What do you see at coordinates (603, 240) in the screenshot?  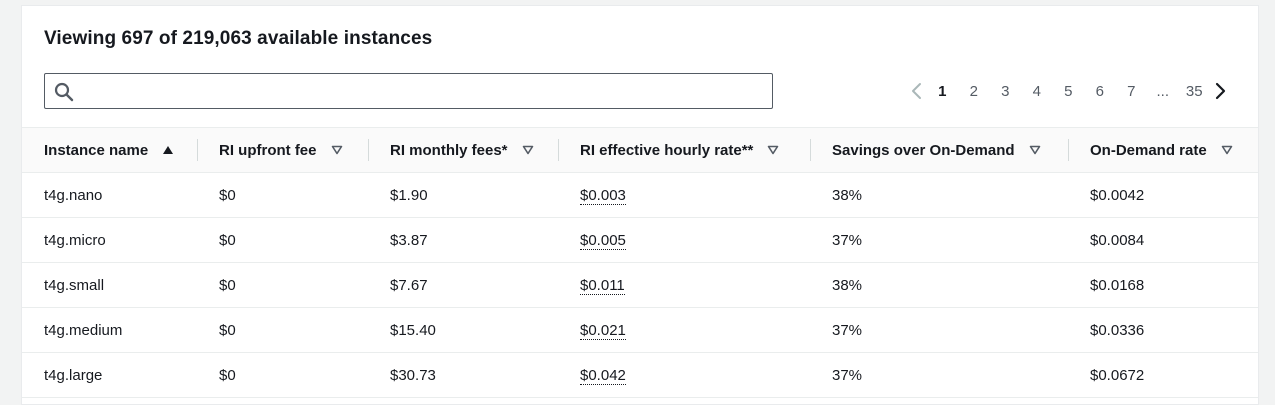 I see `effective-rate-tooltip-trigger: $0.005` at bounding box center [603, 240].